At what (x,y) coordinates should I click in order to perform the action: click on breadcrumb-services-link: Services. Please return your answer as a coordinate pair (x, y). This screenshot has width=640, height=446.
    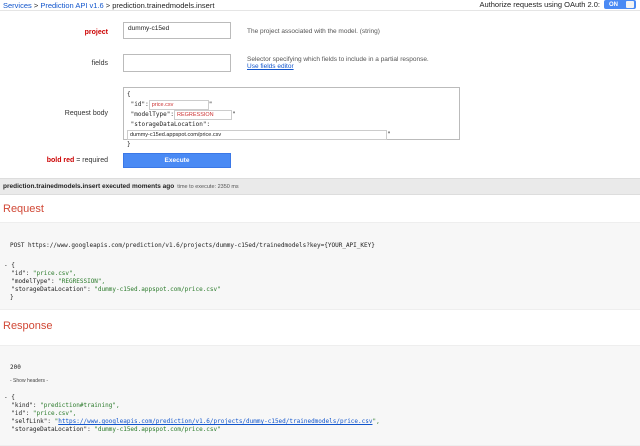
    Looking at the image, I should click on (17, 5).